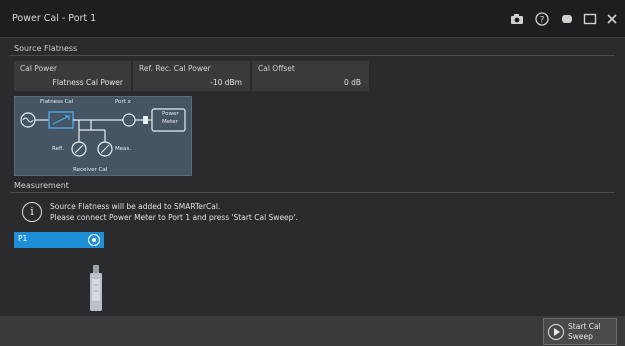  Describe the element at coordinates (87, 82) in the screenshot. I see `cal-power-value: Flatness Cal Power` at that location.